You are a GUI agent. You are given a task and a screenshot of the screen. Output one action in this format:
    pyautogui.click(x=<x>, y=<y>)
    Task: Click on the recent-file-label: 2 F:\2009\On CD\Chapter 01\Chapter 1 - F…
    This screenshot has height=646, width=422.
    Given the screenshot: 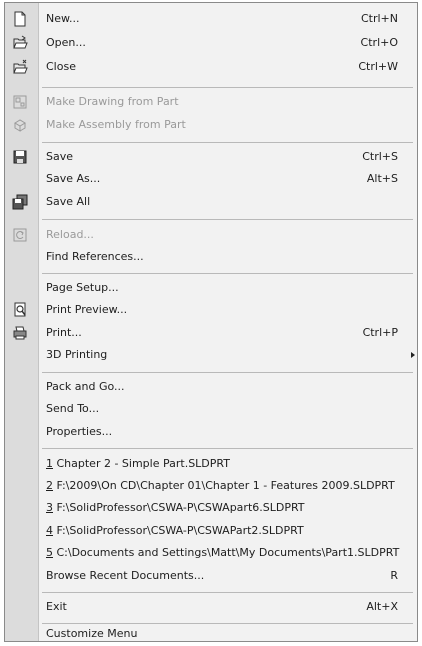 What is the action you would take?
    pyautogui.click(x=220, y=486)
    